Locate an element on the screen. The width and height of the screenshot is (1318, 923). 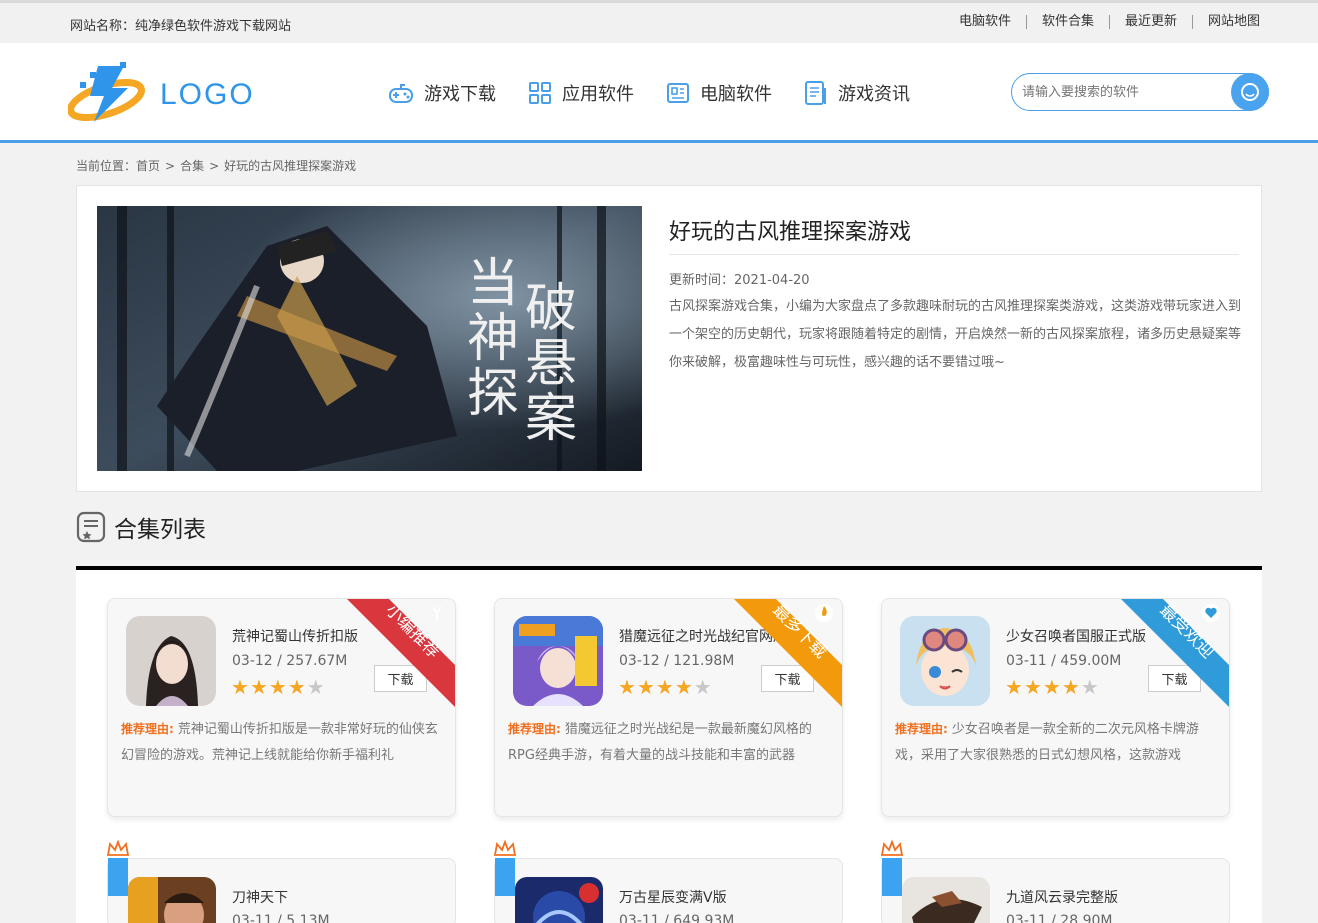
game-meta: 03-11 / 649.93M is located at coordinates (677, 918).